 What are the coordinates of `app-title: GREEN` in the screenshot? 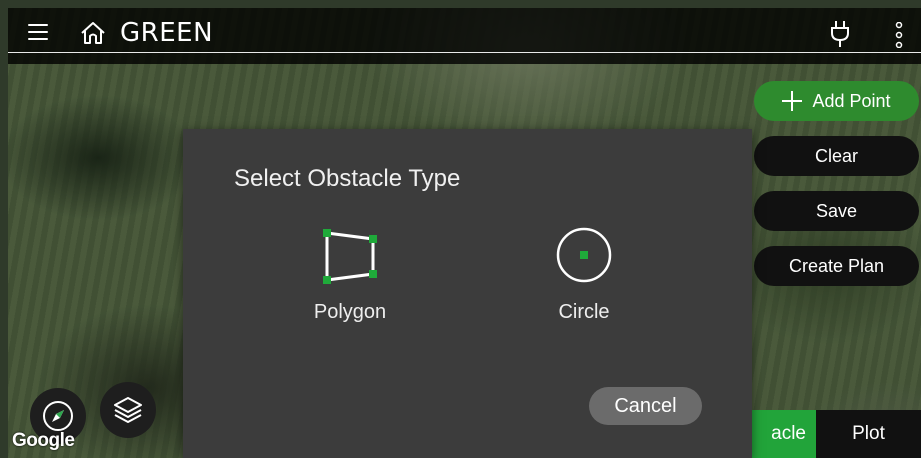 It's located at (167, 33).